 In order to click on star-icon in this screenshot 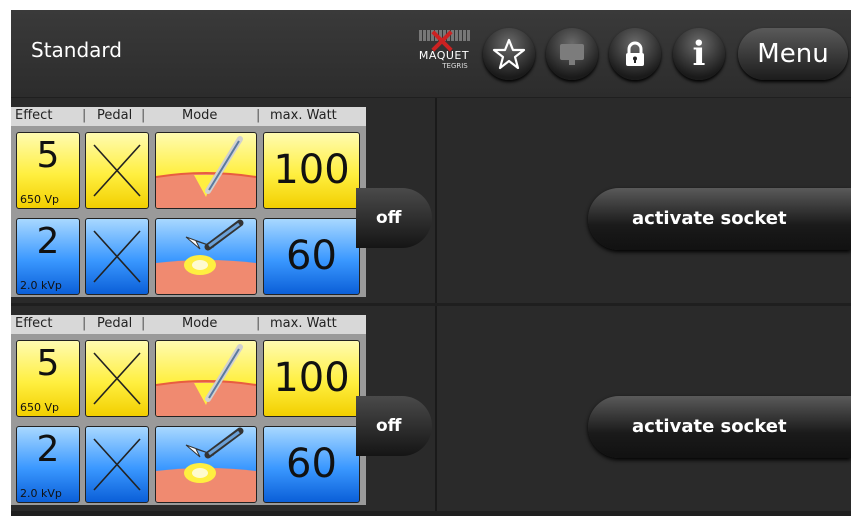, I will do `click(509, 54)`.